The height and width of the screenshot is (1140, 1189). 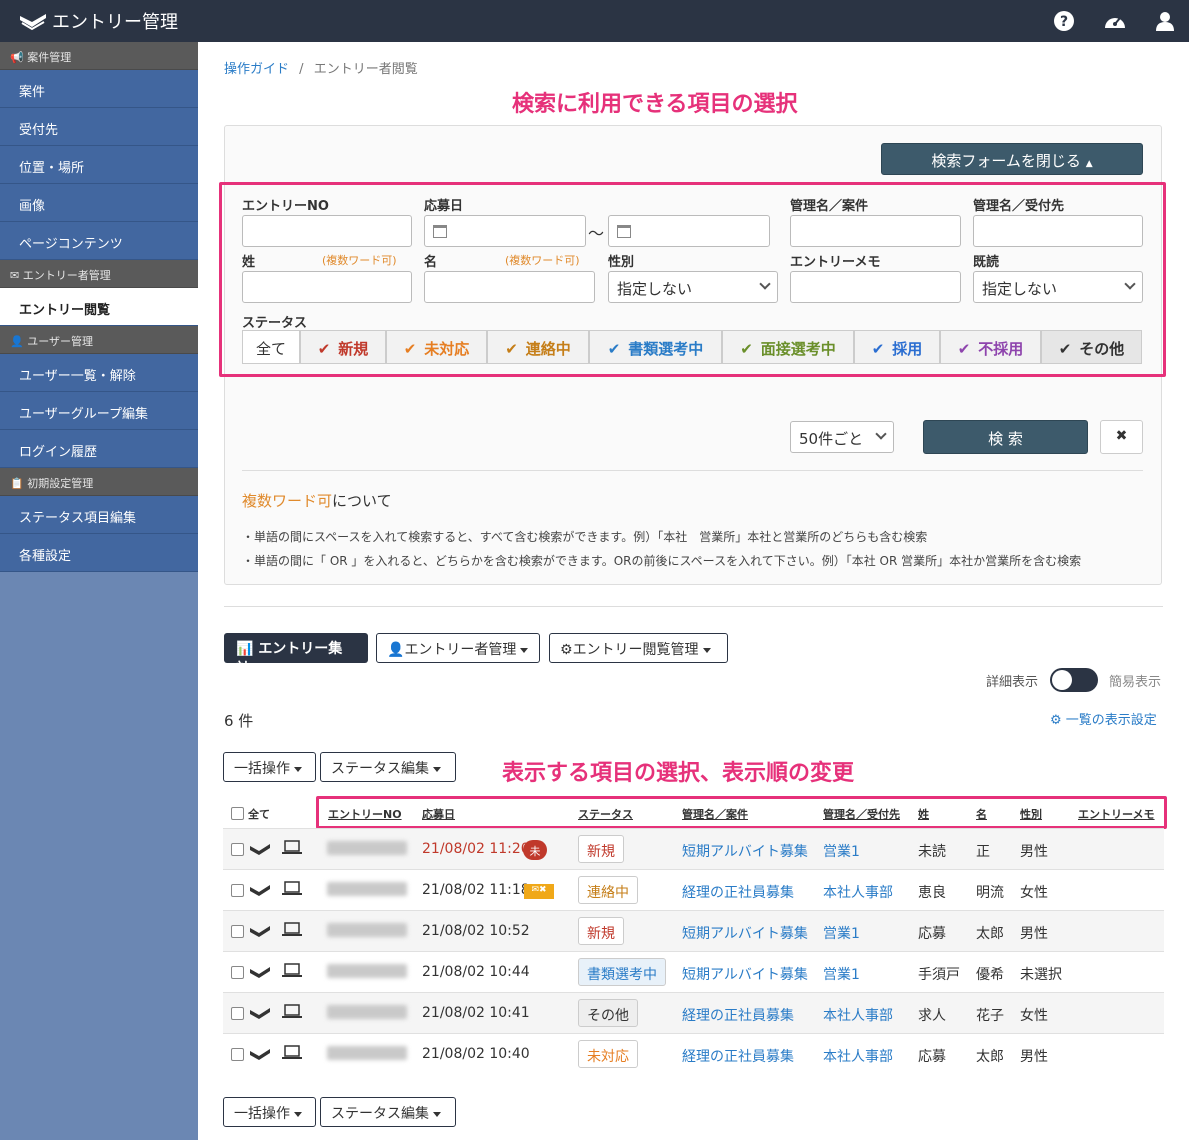 What do you see at coordinates (1074, 680) in the screenshot?
I see `view-mode-toggle` at bounding box center [1074, 680].